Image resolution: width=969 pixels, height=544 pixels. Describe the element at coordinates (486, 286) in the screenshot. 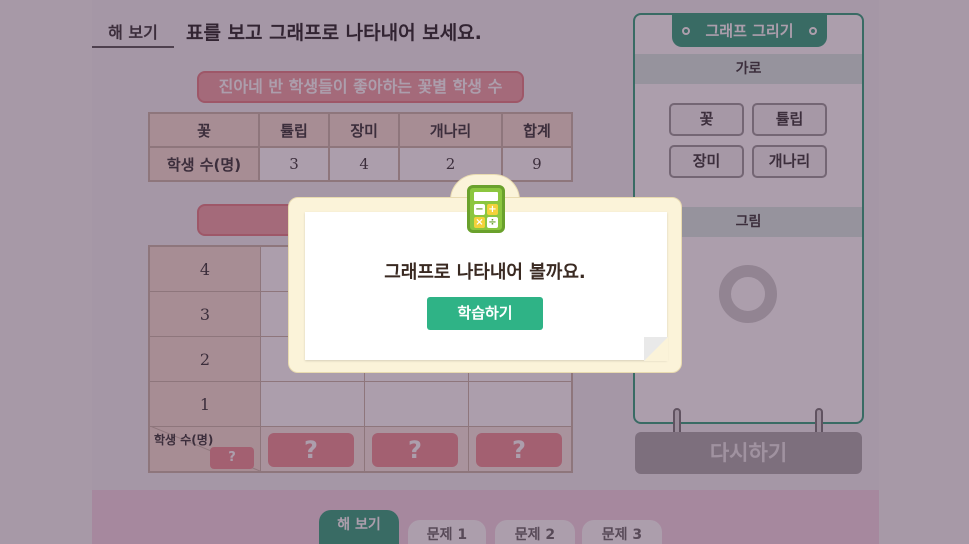

I see `modal-card` at that location.